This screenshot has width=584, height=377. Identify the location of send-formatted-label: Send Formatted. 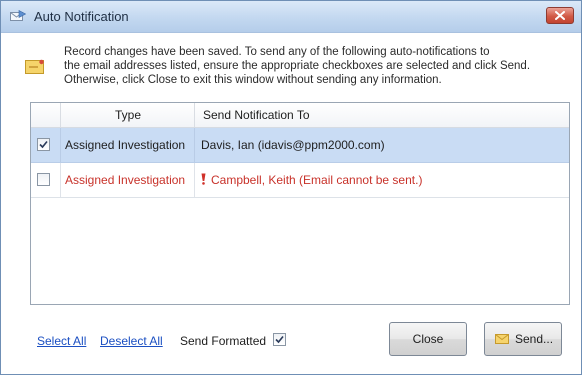
(223, 341).